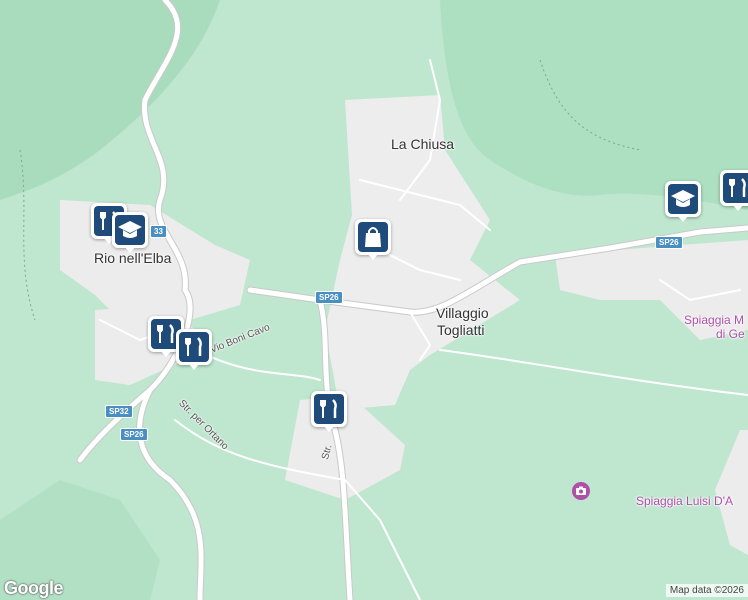 Image resolution: width=748 pixels, height=600 pixels. What do you see at coordinates (462, 313) in the screenshot?
I see `place-label-villaggio: Villaggio` at bounding box center [462, 313].